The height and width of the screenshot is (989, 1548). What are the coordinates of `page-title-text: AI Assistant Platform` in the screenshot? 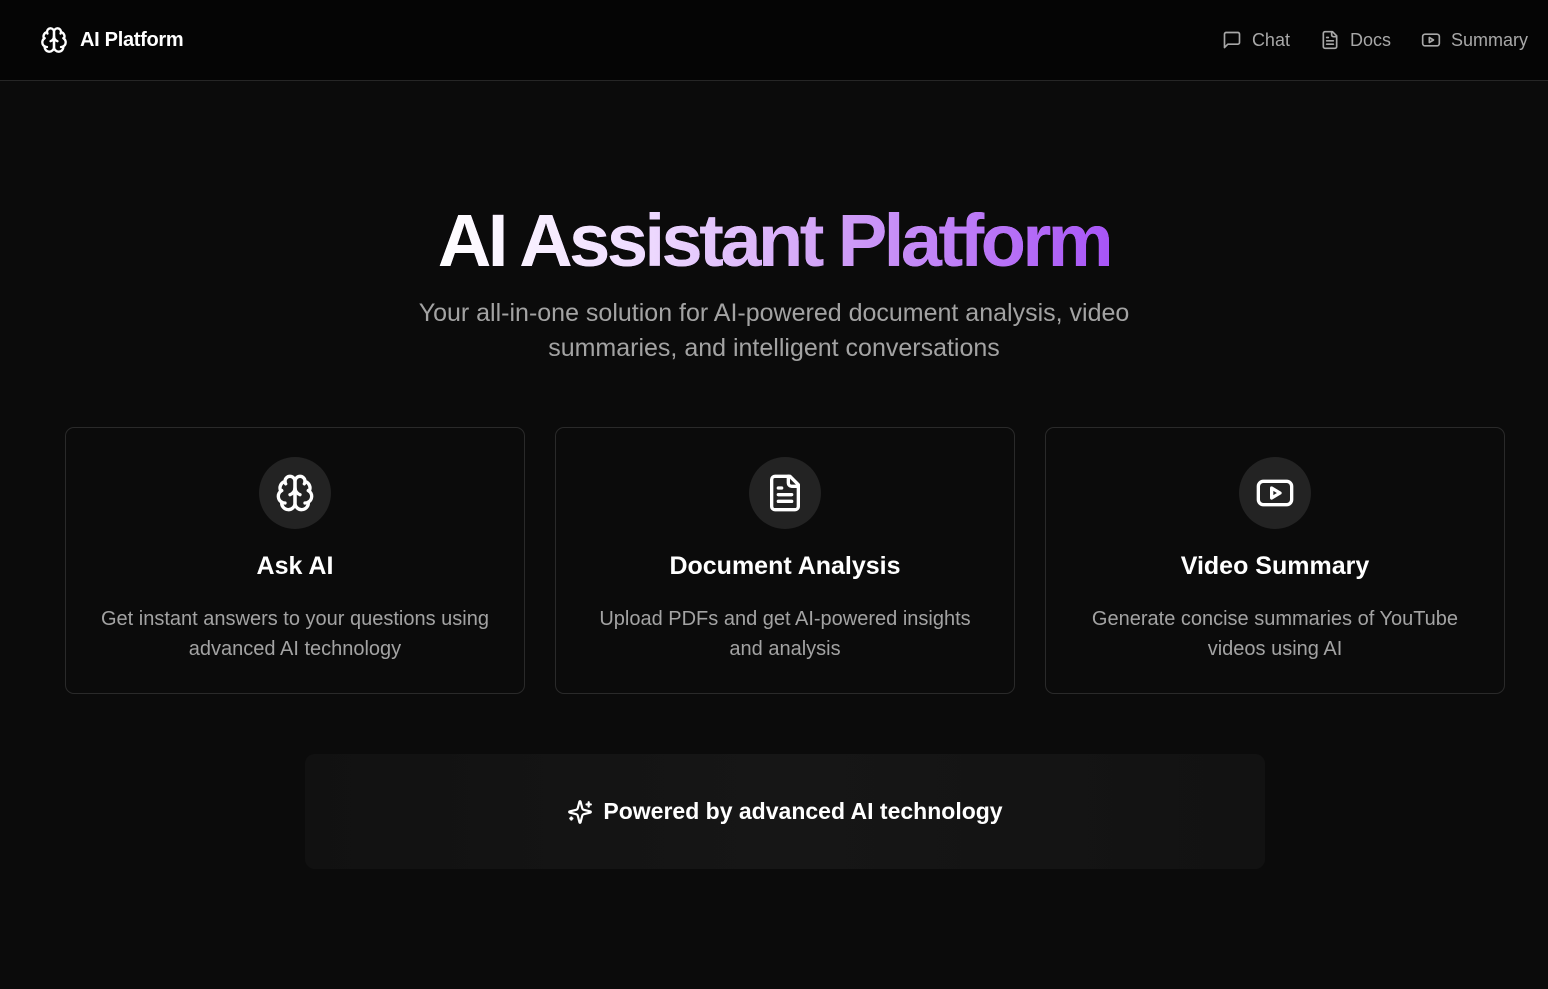 It's located at (776, 241).